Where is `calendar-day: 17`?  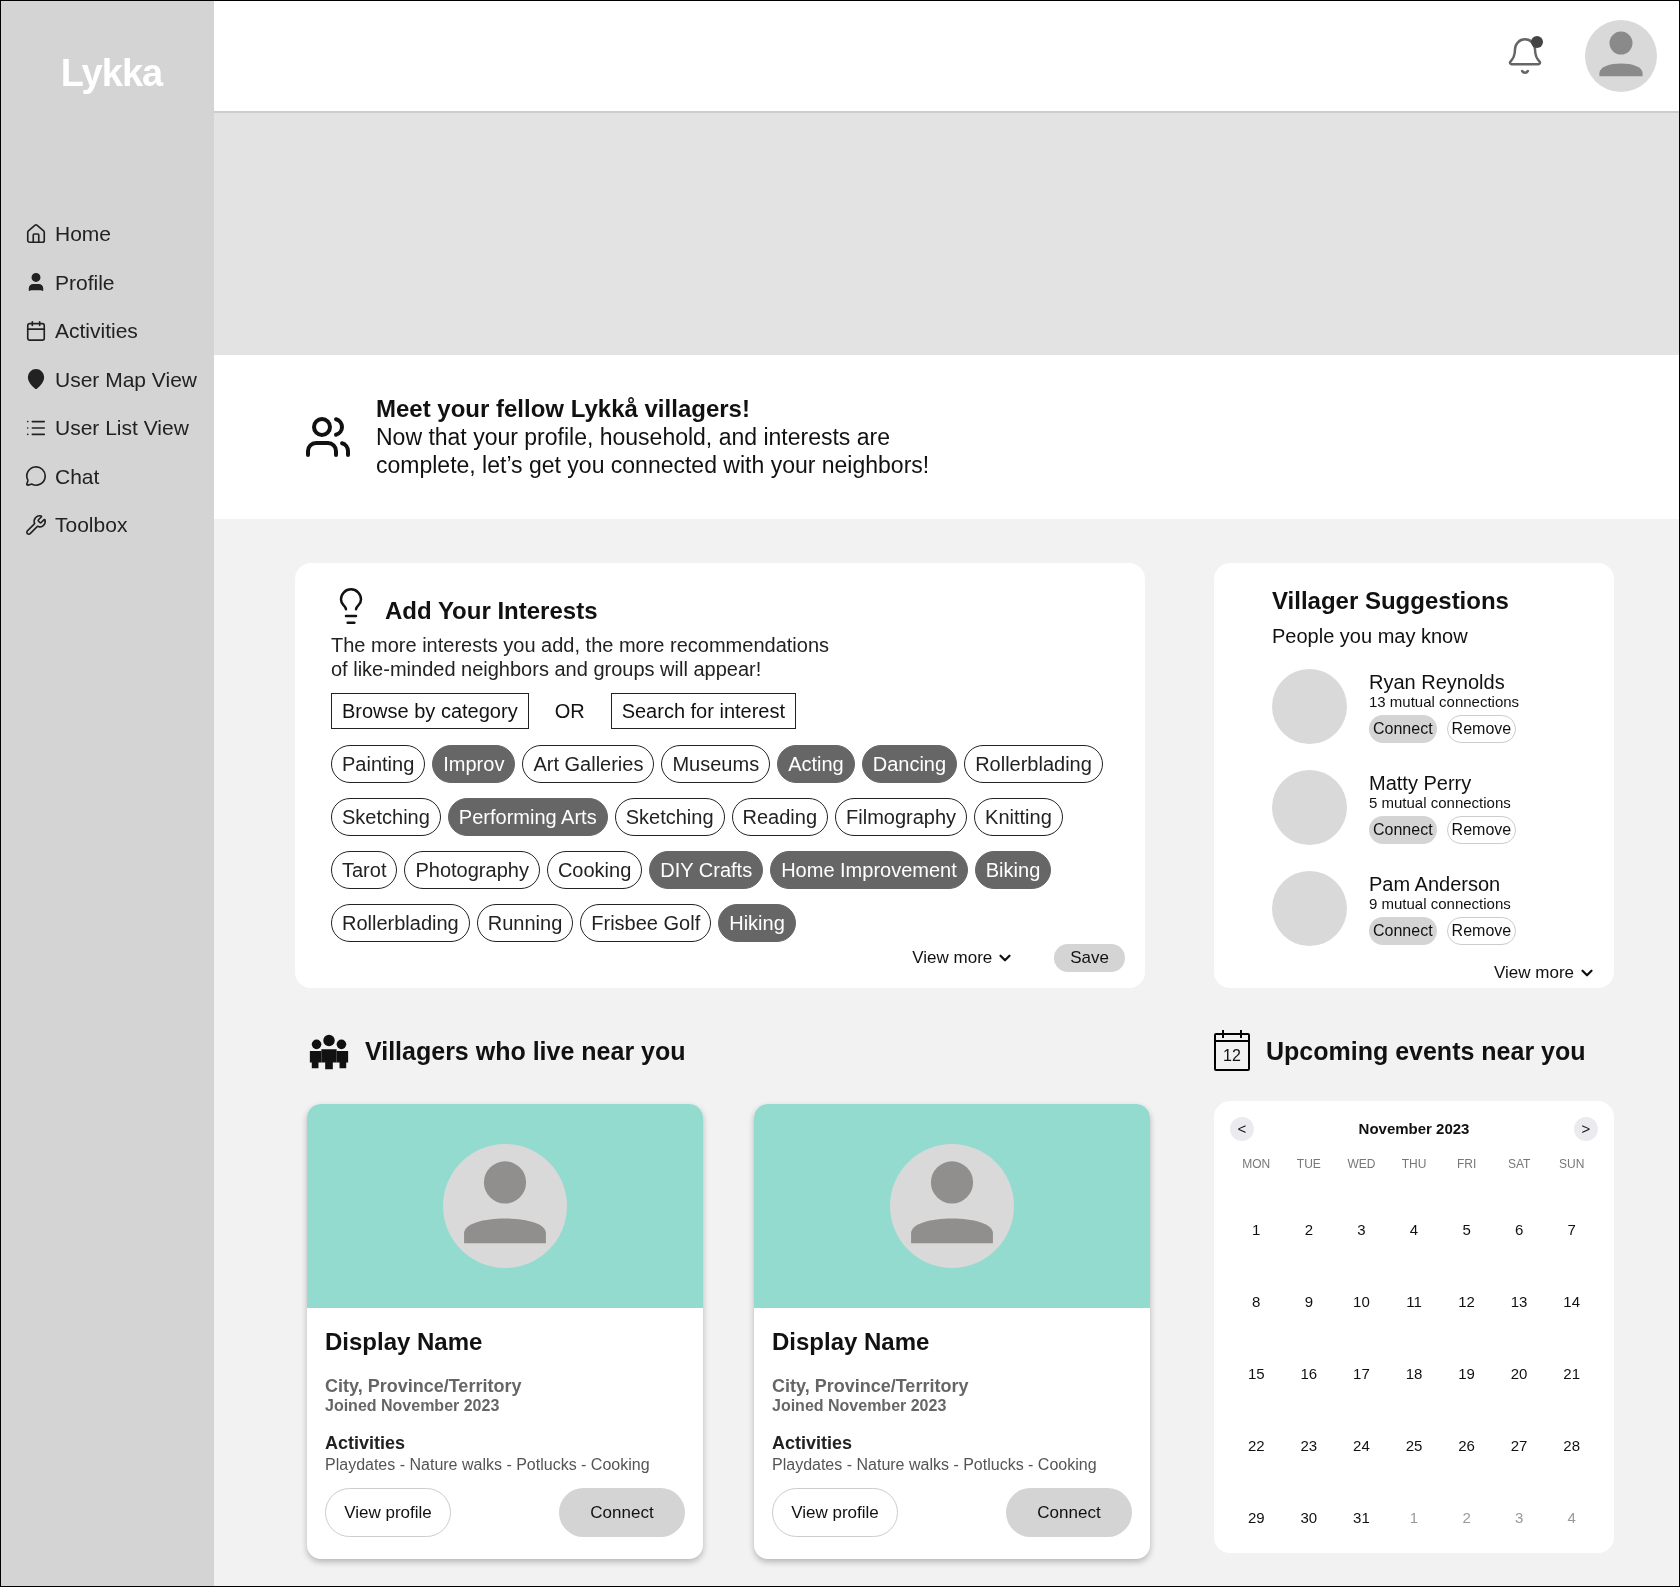
calendar-day: 17 is located at coordinates (1361, 1374).